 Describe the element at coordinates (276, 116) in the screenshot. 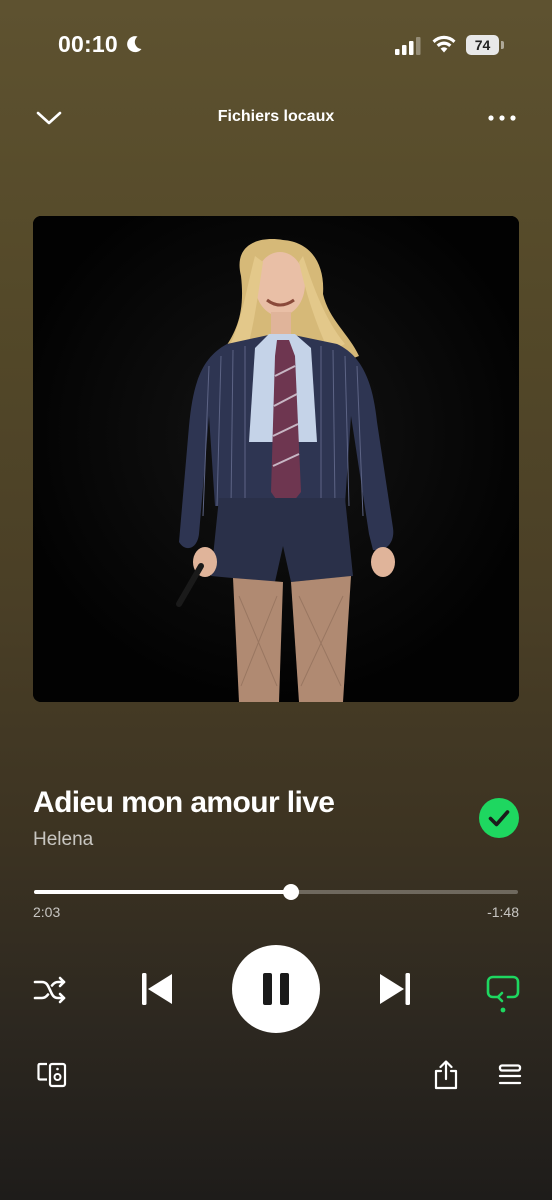

I see `page-title: Fichiers locaux` at that location.